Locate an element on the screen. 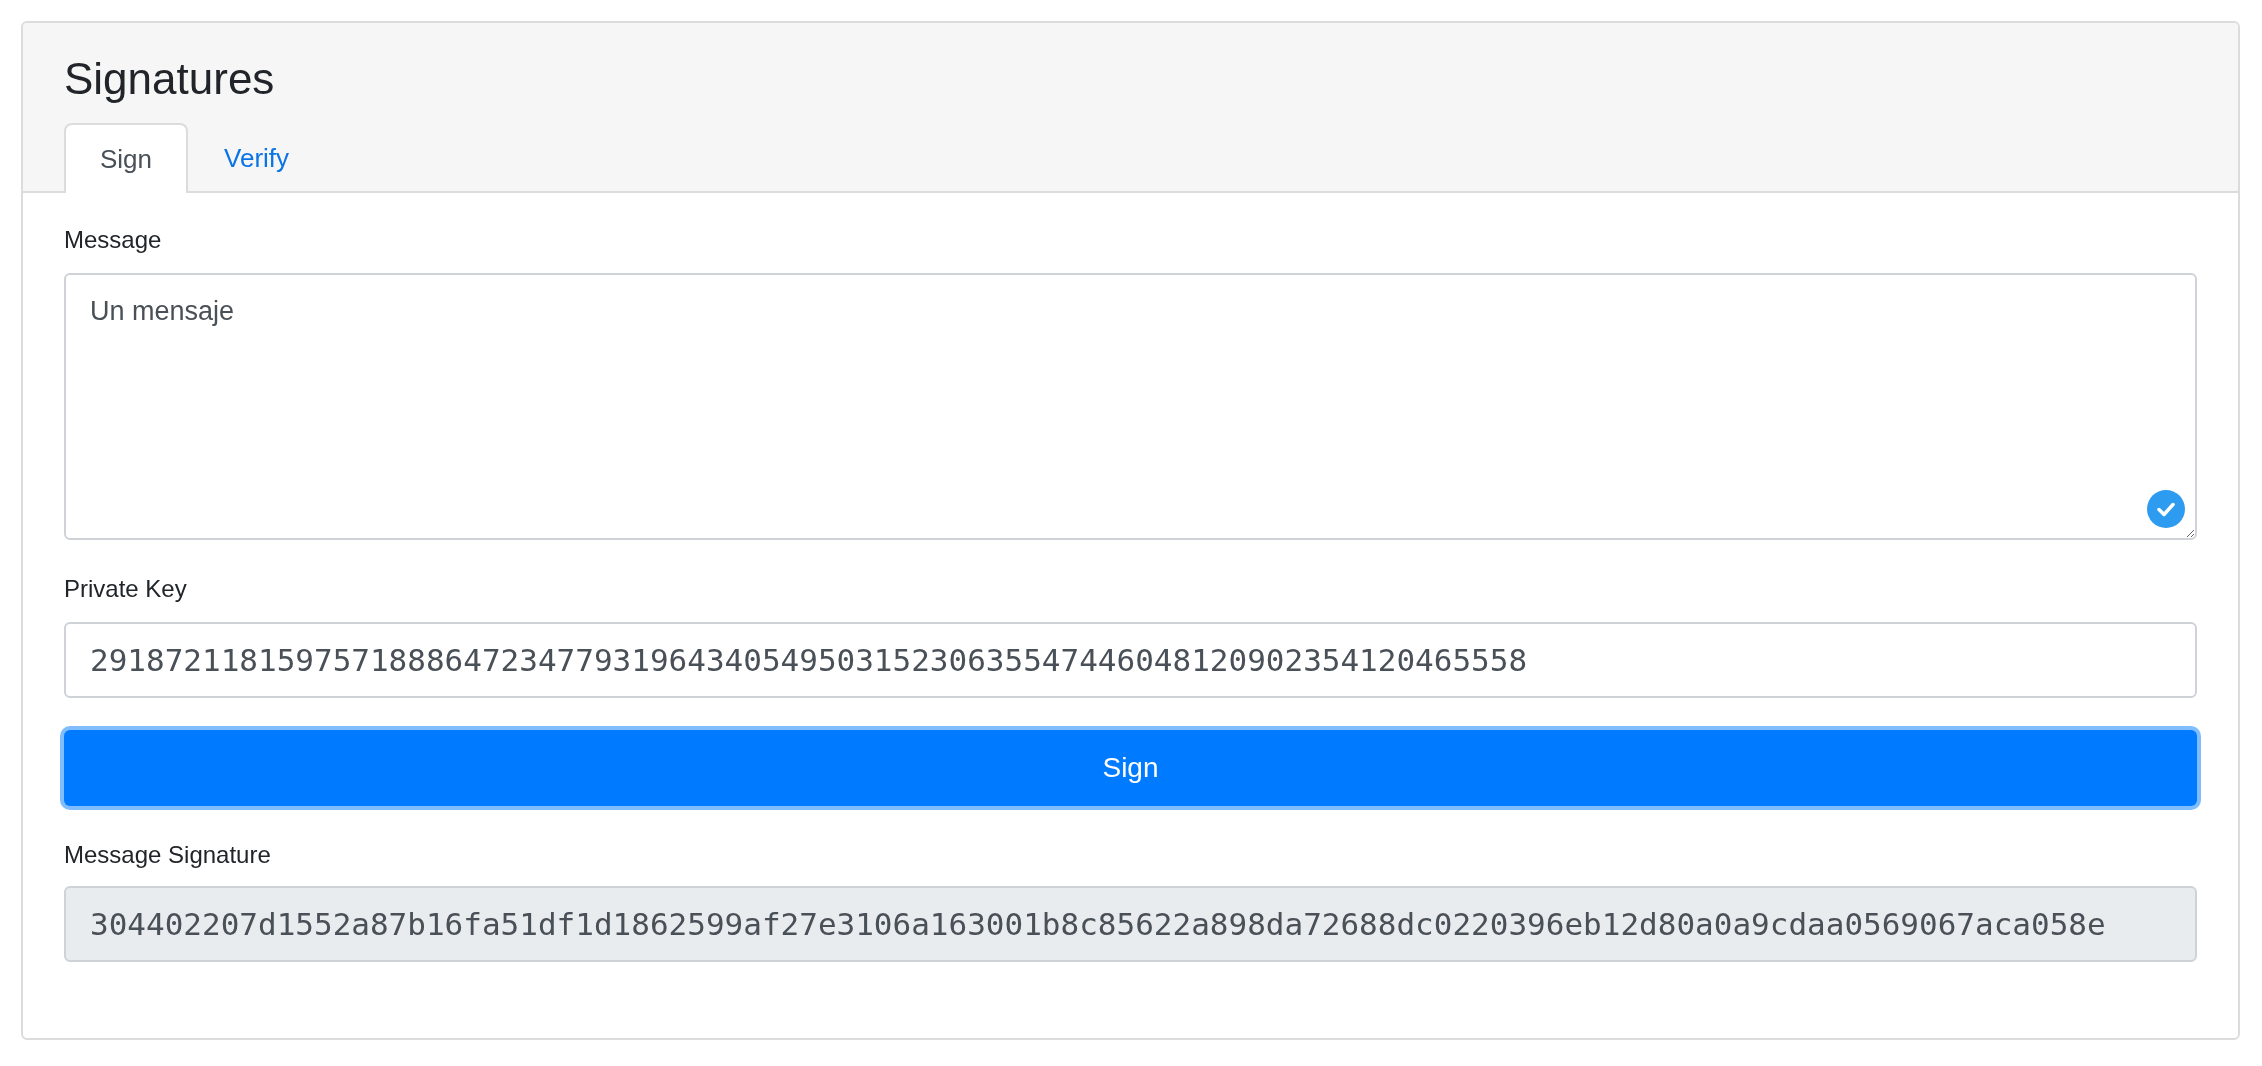  check-icon is located at coordinates (2166, 509).